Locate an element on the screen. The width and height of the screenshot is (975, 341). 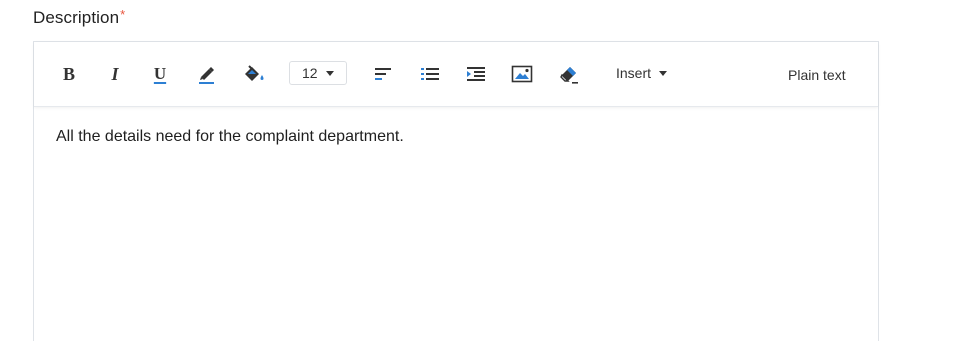
highlight-color-icon is located at coordinates (254, 74).